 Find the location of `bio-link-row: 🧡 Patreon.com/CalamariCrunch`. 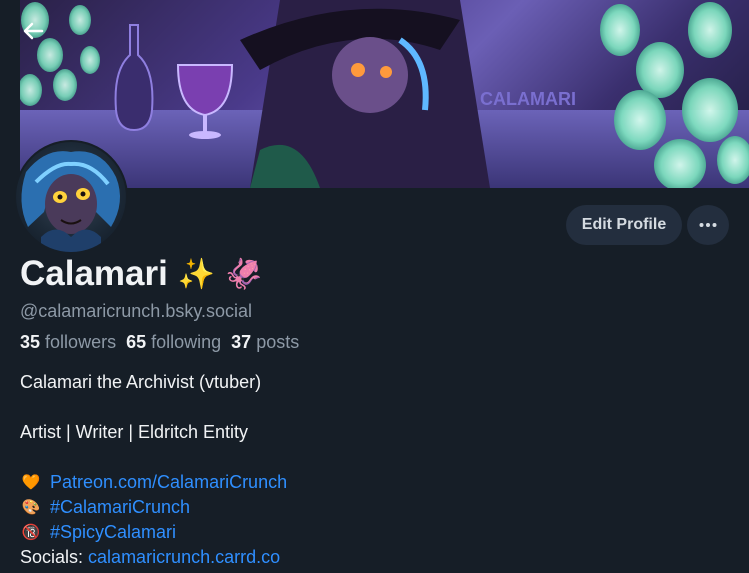

bio-link-row: 🧡 Patreon.com/CalamariCrunch is located at coordinates (153, 482).